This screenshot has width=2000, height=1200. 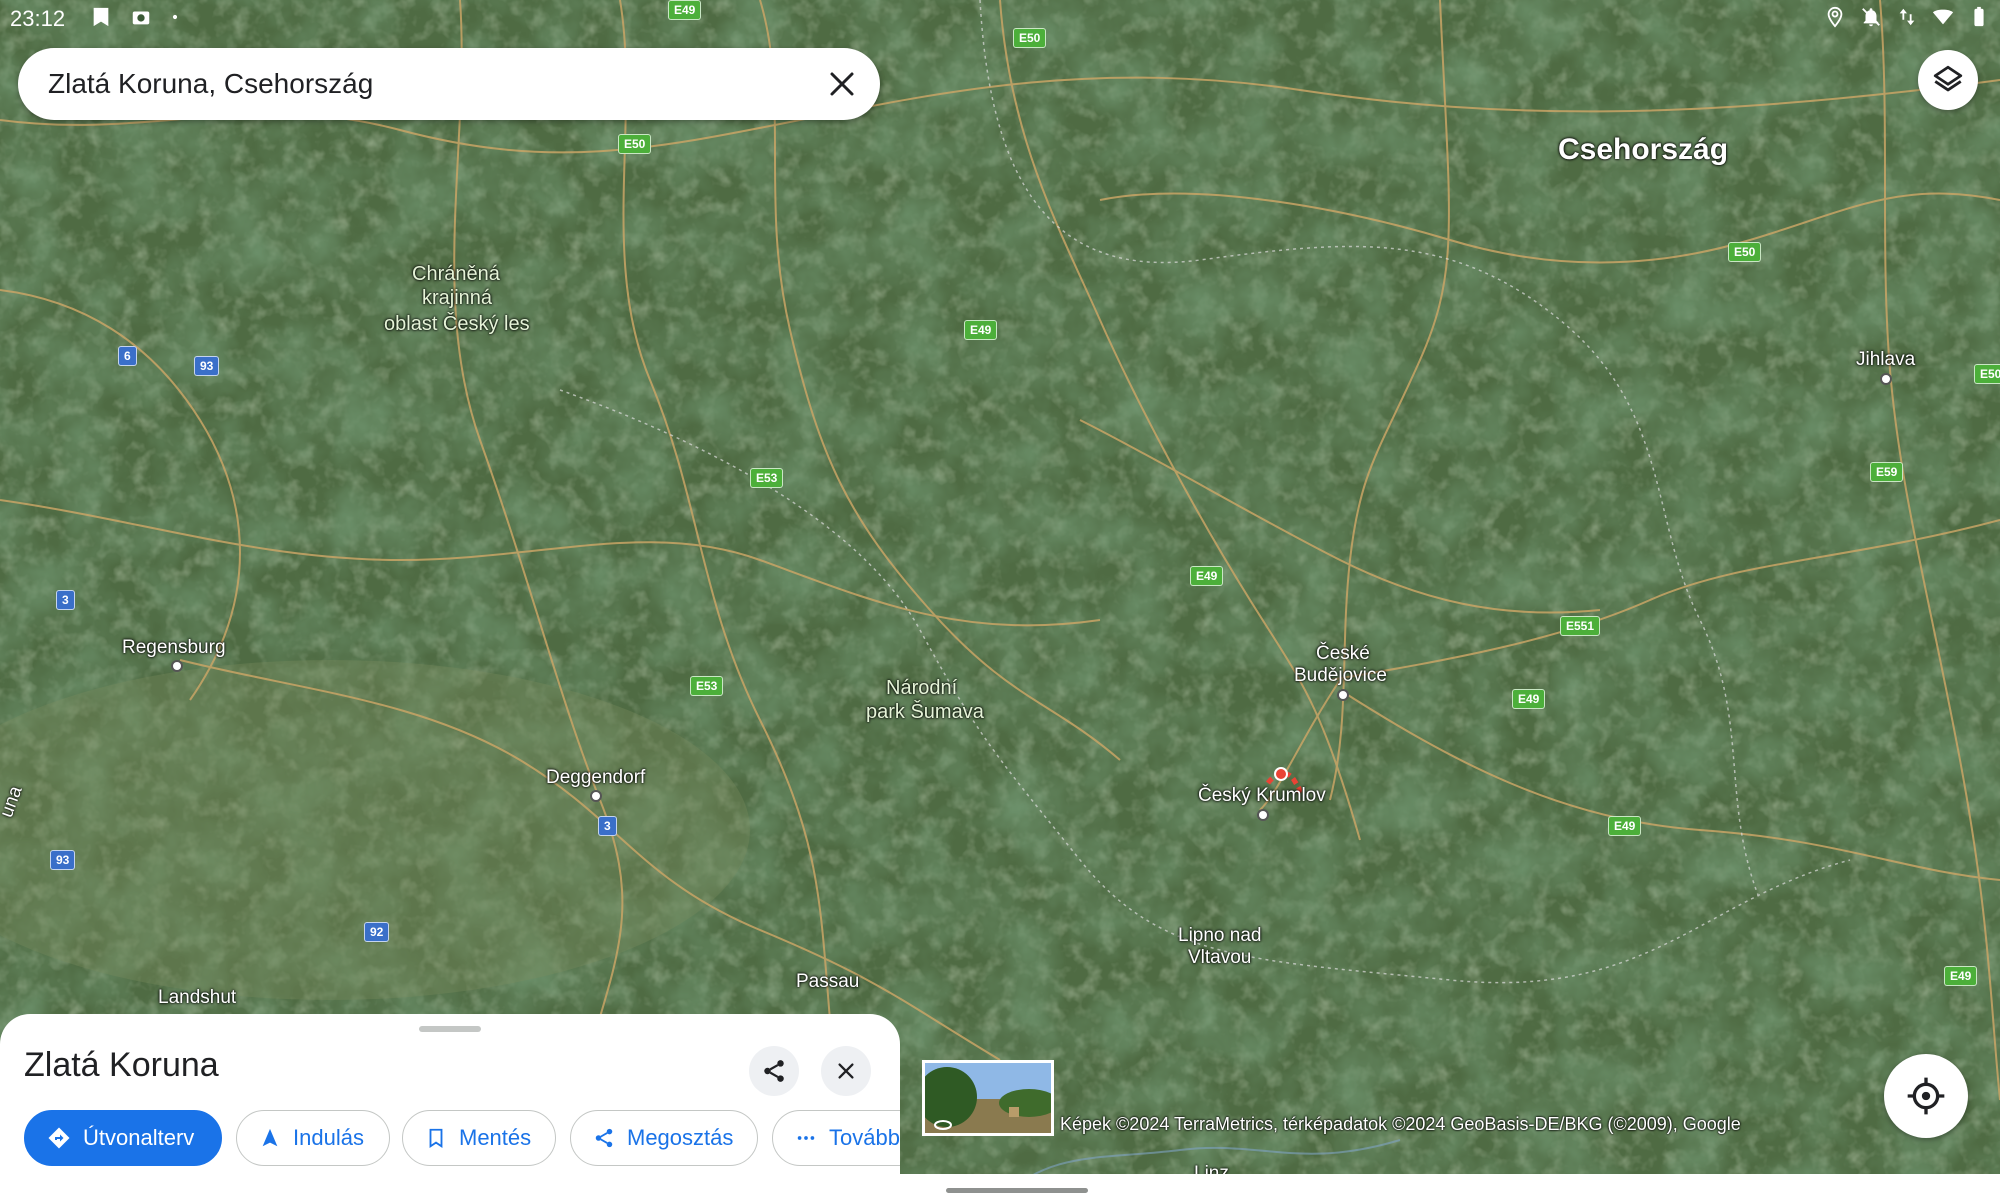 What do you see at coordinates (1000, 1187) in the screenshot?
I see `system-nav-bar` at bounding box center [1000, 1187].